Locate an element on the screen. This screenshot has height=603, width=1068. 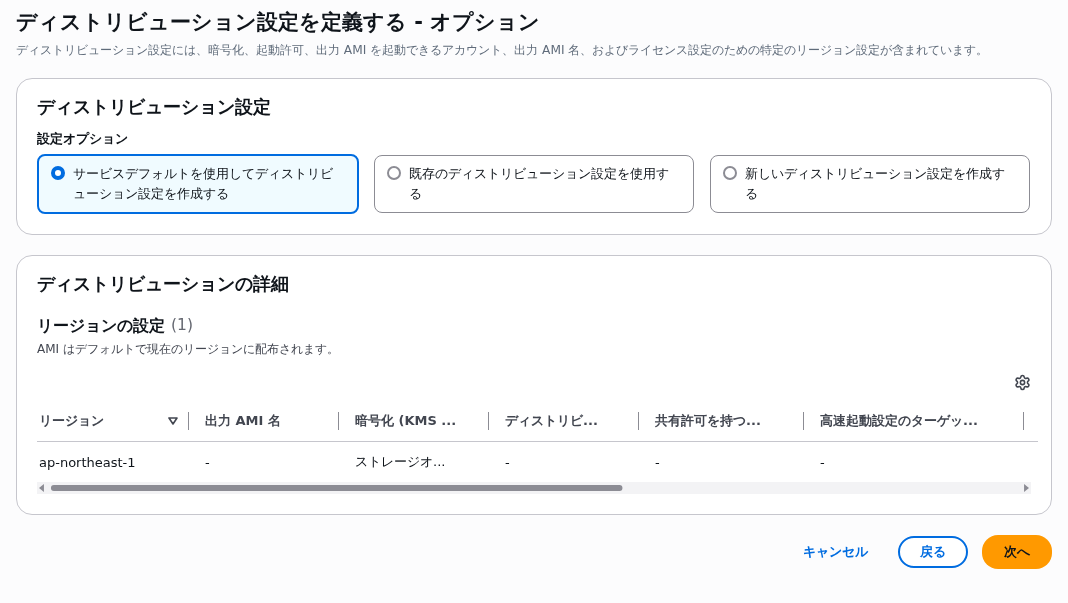
page-title: ディストリビューション設定を定義する - オプション is located at coordinates (279, 22).